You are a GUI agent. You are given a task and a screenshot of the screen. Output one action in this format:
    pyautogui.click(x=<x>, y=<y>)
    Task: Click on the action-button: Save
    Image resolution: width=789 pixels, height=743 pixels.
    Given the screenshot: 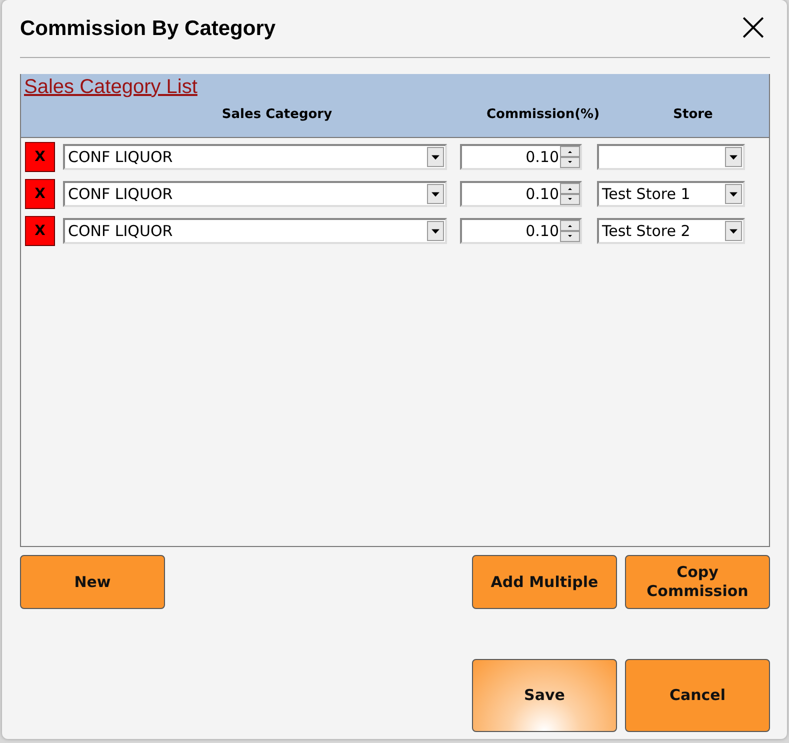 What is the action you would take?
    pyautogui.click(x=544, y=695)
    